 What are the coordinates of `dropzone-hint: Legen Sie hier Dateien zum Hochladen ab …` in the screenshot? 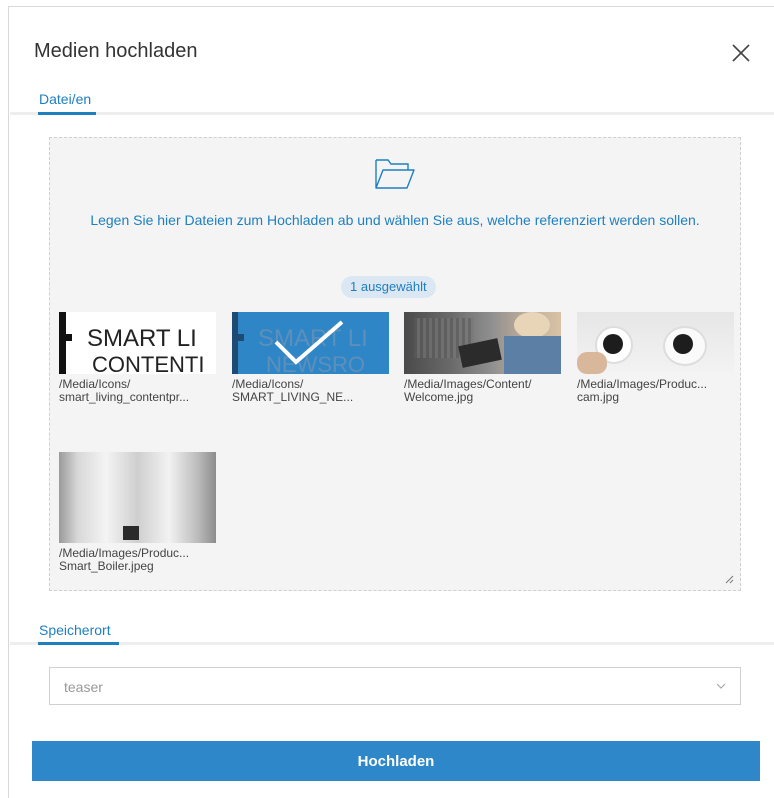 It's located at (395, 220).